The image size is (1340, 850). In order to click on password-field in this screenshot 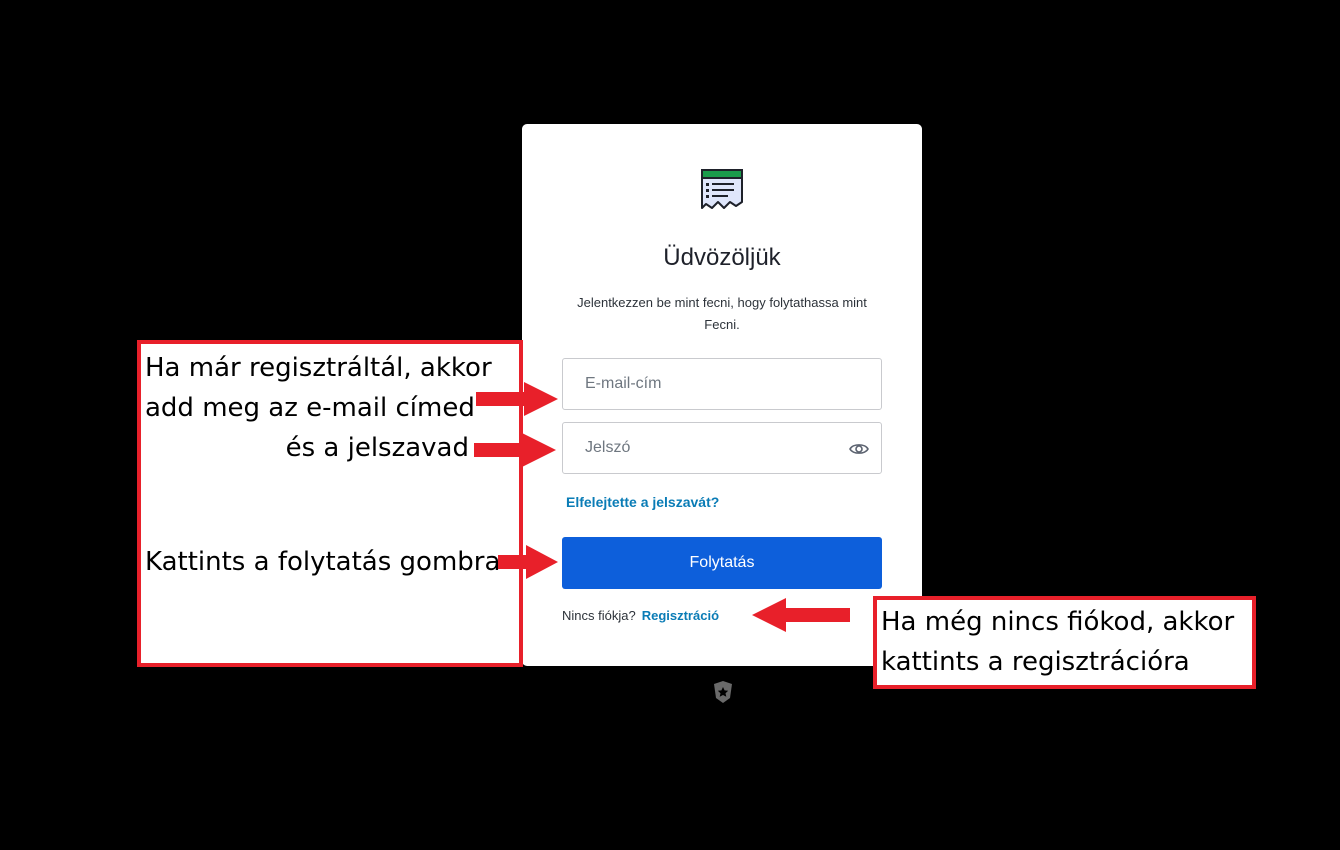, I will do `click(699, 448)`.